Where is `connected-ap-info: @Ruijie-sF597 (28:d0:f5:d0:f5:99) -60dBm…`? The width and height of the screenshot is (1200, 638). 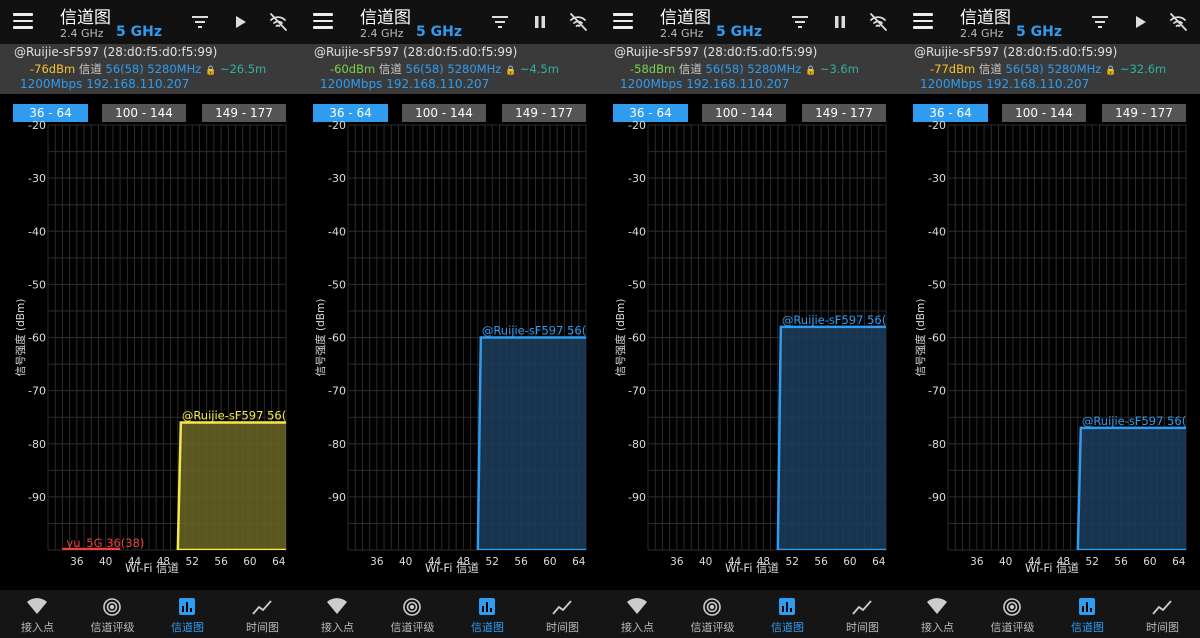 connected-ap-info: @Ruijie-sF597 (28:d0:f5:d0:f5:99) -60dBm… is located at coordinates (450, 69).